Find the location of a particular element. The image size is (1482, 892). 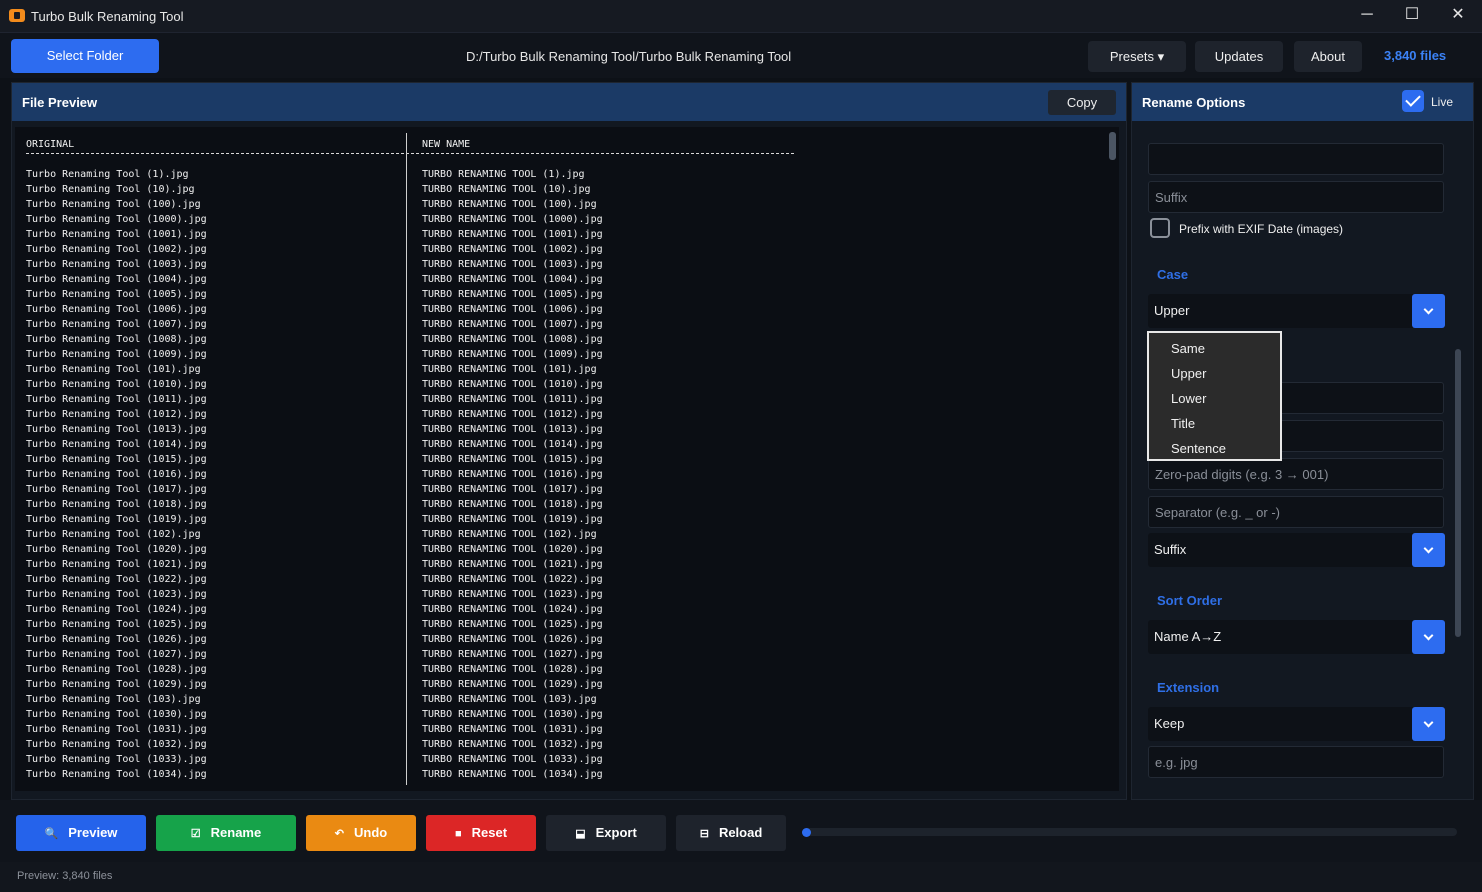

table-row: TURBO RENAMING TOOL (1006).jpg is located at coordinates (512, 309).